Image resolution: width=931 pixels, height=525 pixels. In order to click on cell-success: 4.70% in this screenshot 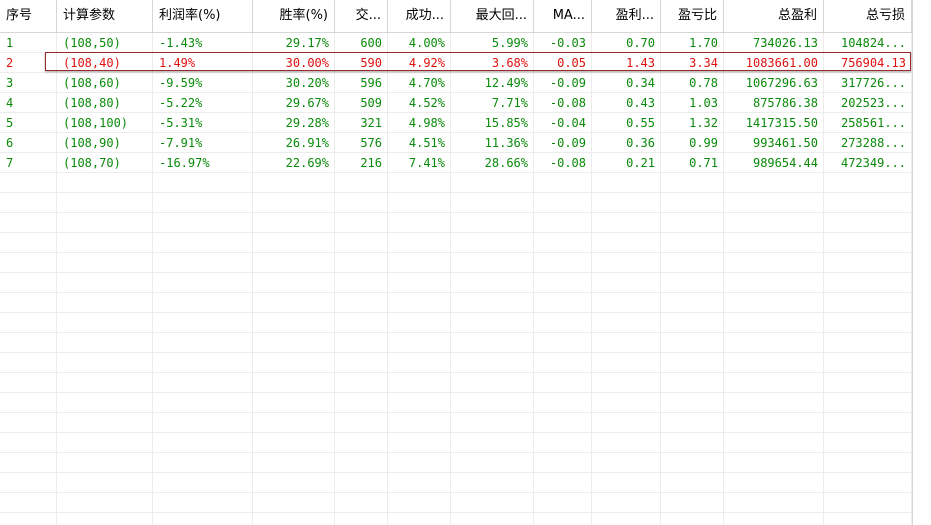, I will do `click(426, 83)`.